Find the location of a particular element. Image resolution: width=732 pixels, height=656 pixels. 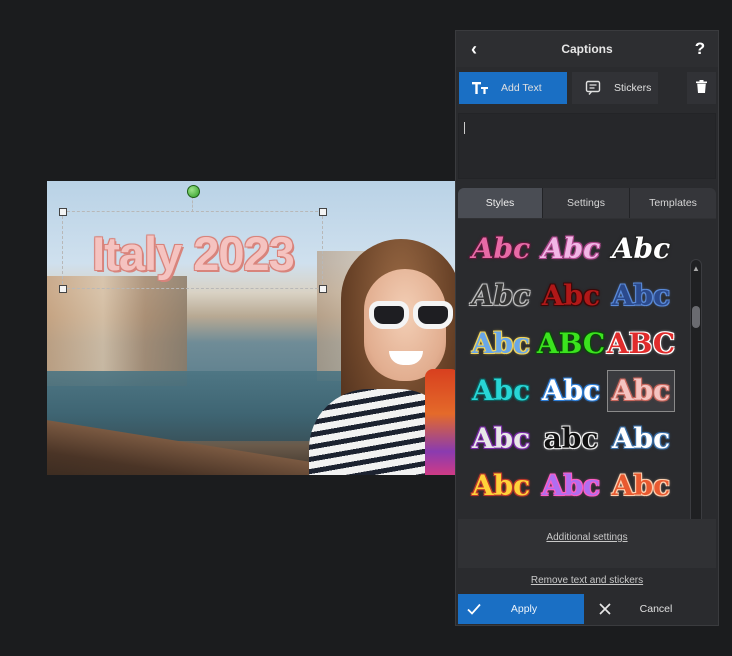

remove-text-and-stickers-link: Remove text and stickers is located at coordinates (587, 580).